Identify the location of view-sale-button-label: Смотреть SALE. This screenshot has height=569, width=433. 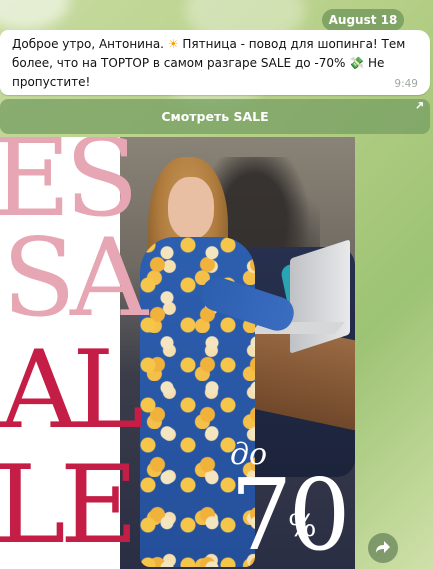
(215, 116).